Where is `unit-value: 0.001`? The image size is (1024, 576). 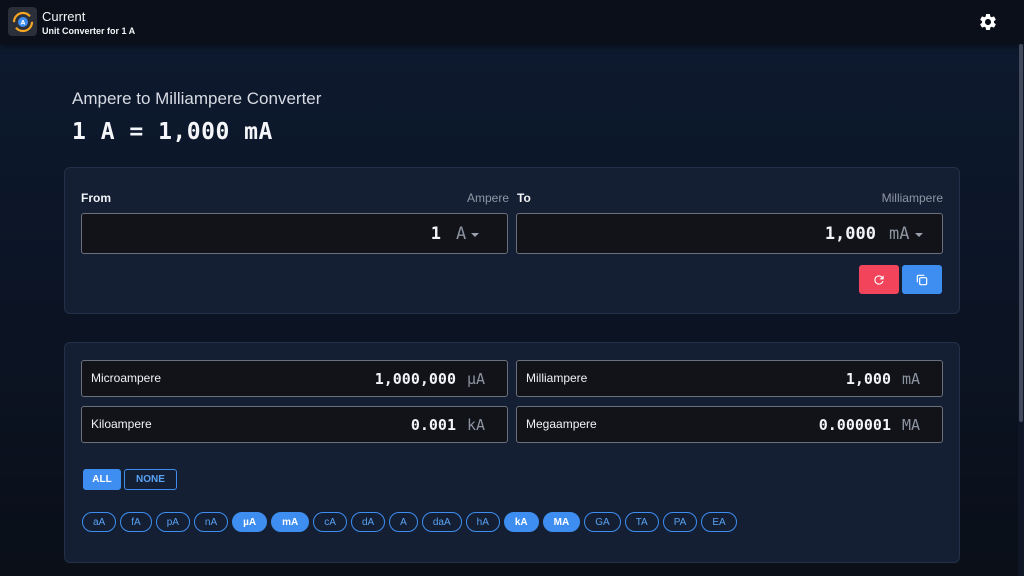 unit-value: 0.001 is located at coordinates (433, 425).